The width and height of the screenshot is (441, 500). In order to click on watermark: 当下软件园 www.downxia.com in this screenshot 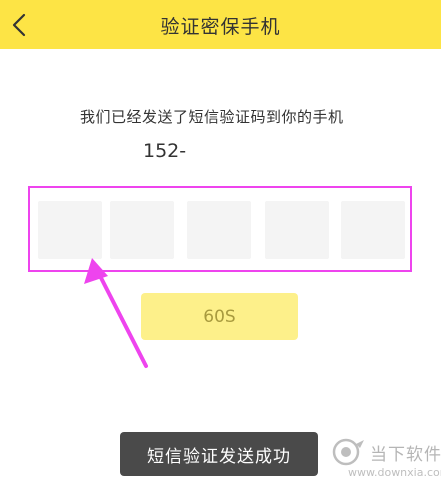, I will do `click(385, 462)`.